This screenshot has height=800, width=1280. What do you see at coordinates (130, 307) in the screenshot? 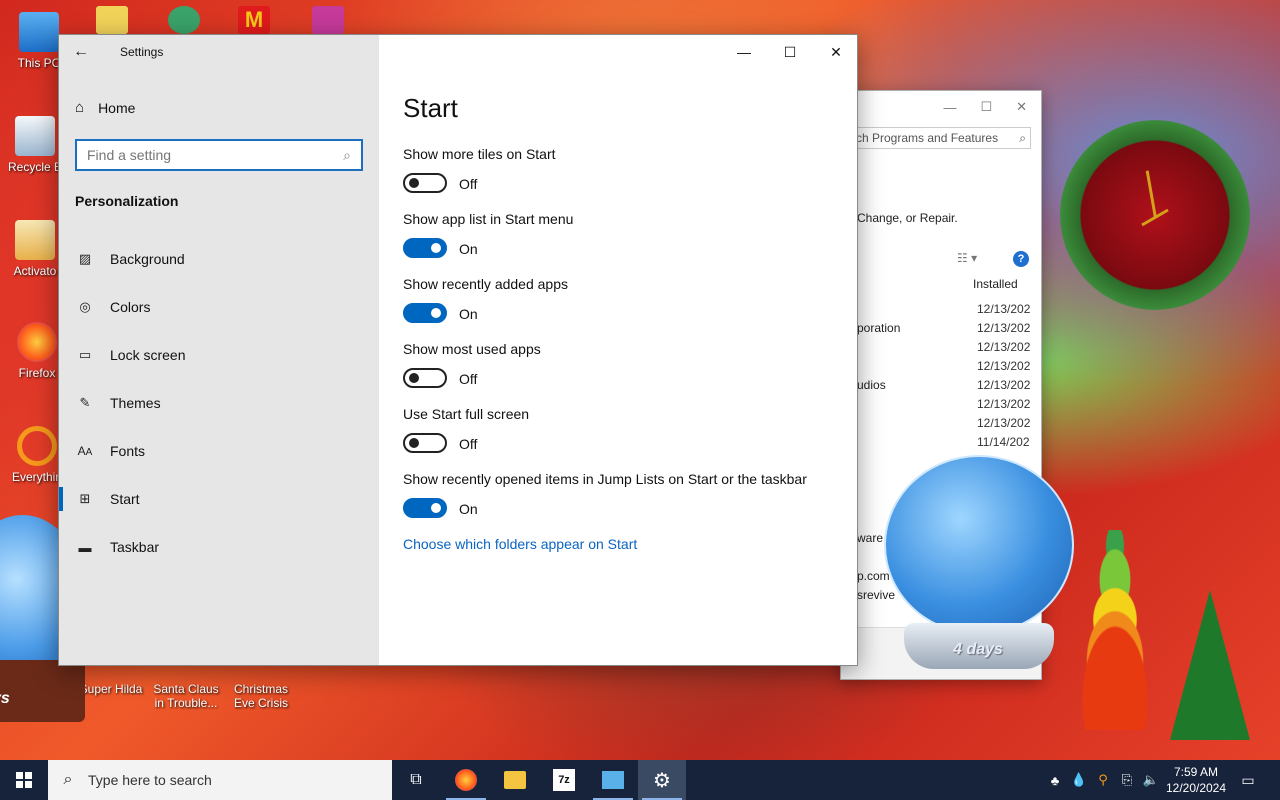
I see `nav-item-label: Colors` at bounding box center [130, 307].